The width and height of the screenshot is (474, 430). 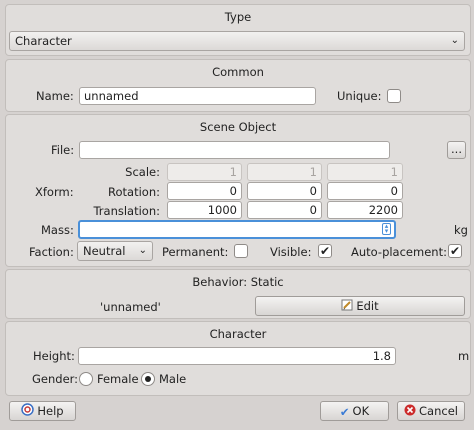 What do you see at coordinates (104, 251) in the screenshot?
I see `faction-select-value: Neutral` at bounding box center [104, 251].